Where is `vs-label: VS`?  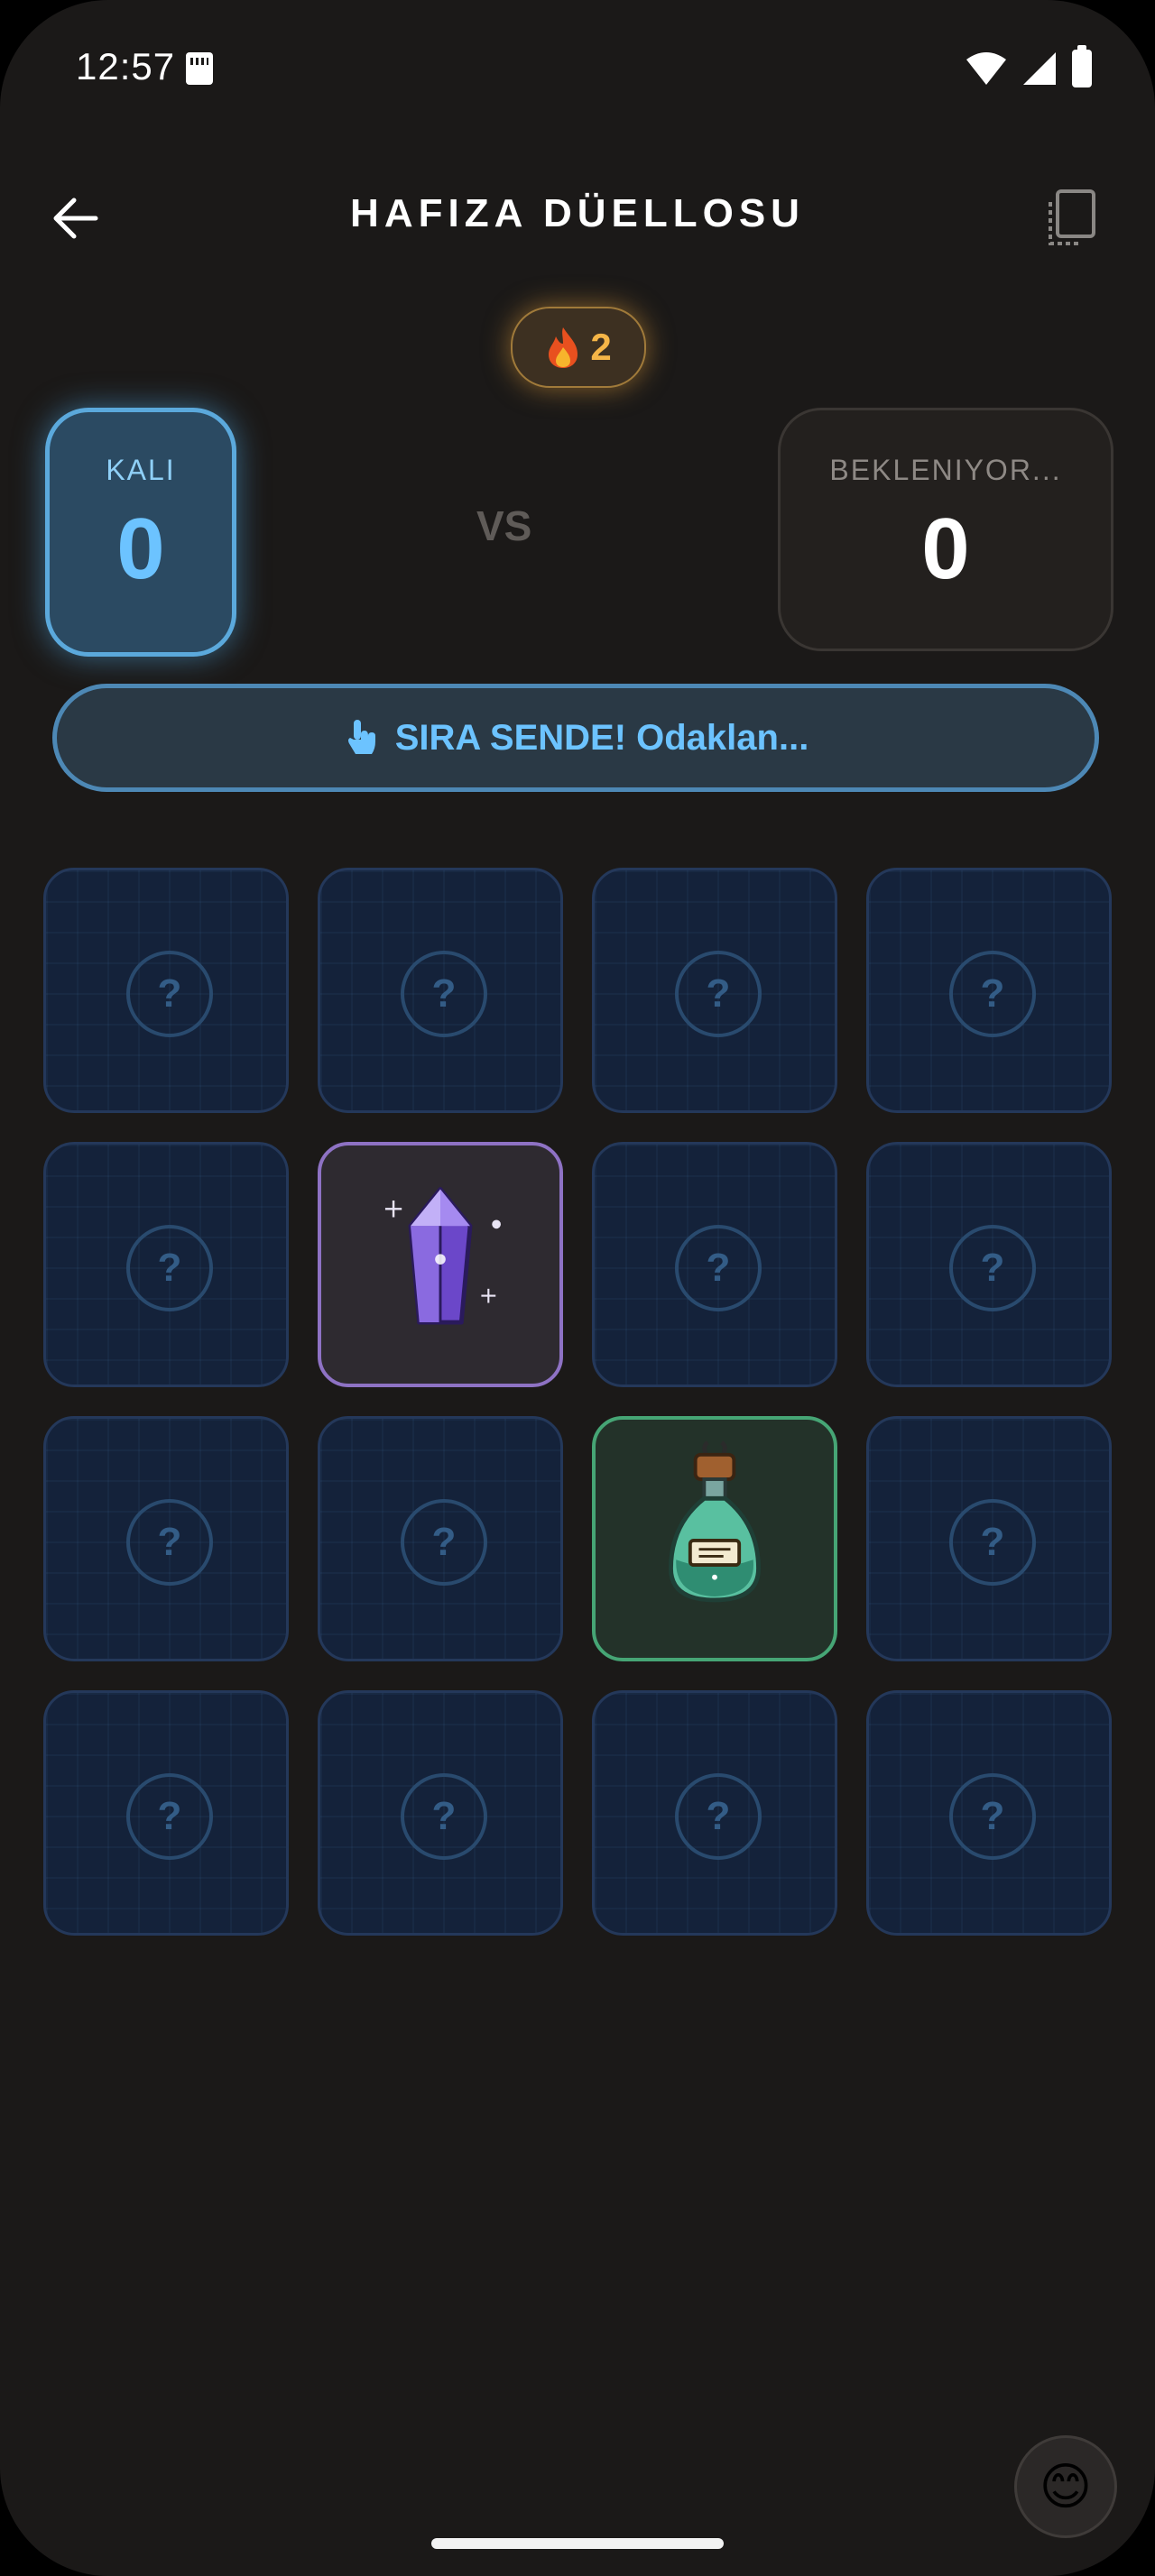
vs-label: VS is located at coordinates (504, 526).